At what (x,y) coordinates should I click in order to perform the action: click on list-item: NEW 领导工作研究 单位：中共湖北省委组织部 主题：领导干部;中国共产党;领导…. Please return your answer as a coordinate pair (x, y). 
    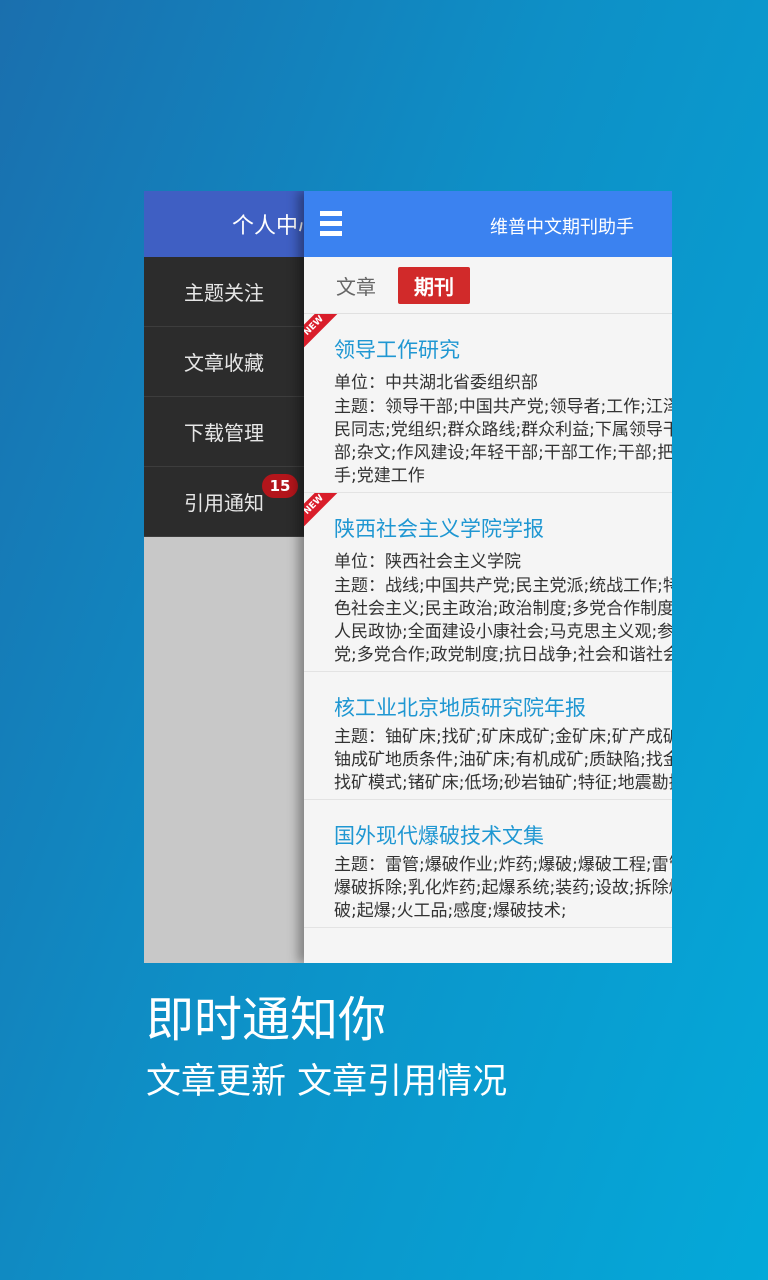
    Looking at the image, I should click on (488, 403).